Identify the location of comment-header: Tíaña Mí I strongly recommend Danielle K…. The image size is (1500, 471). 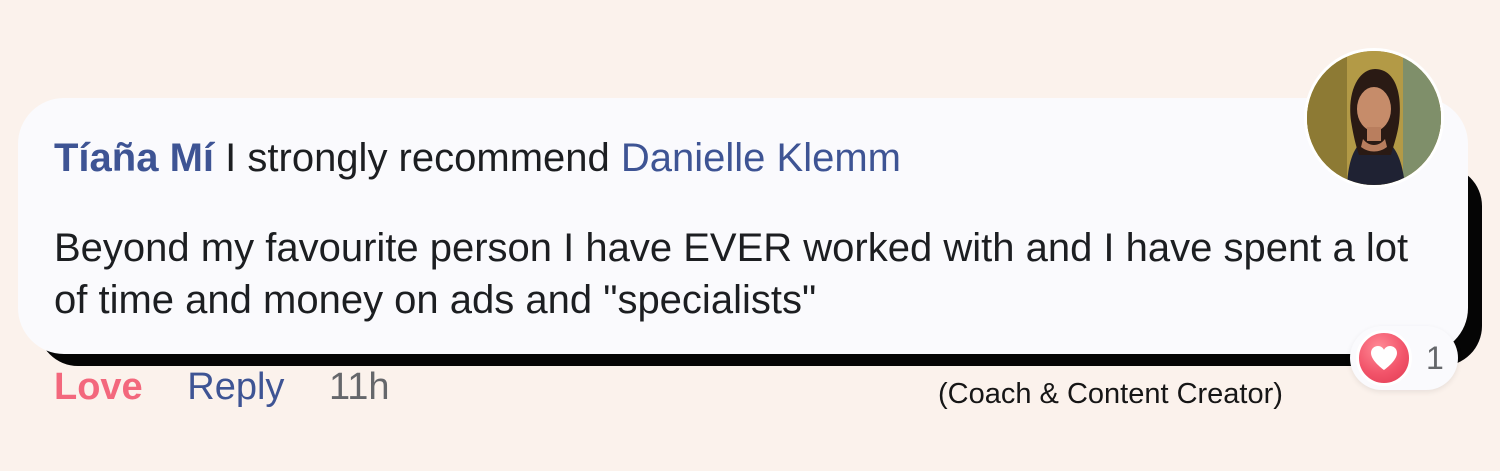
(477, 158).